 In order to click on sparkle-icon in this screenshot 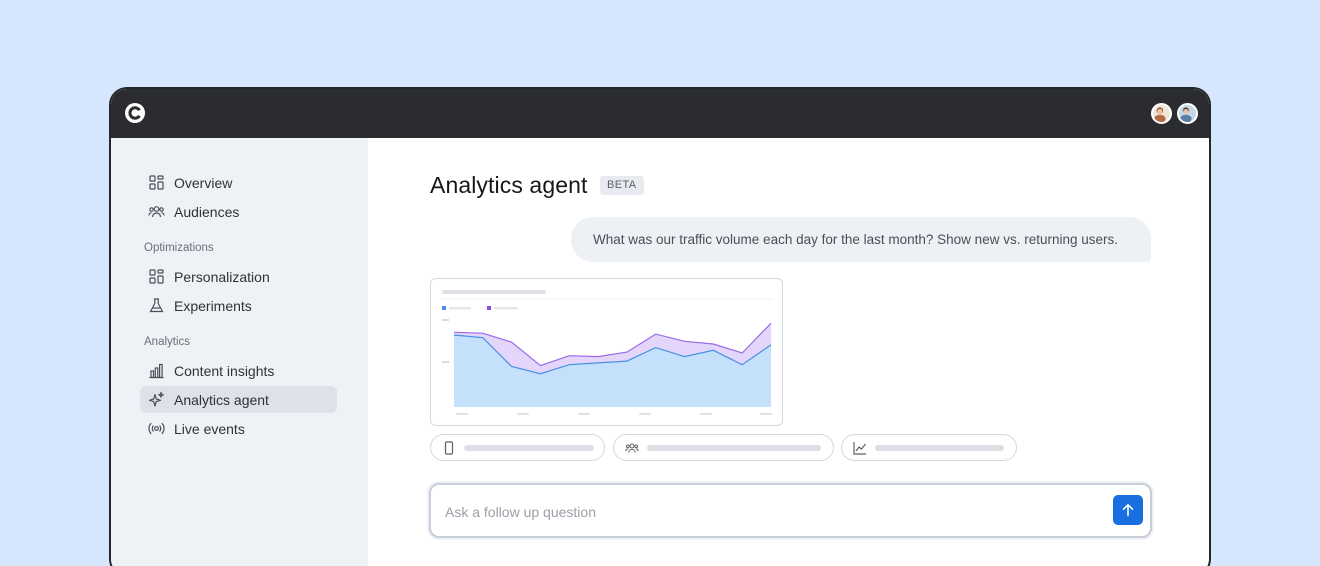, I will do `click(156, 399)`.